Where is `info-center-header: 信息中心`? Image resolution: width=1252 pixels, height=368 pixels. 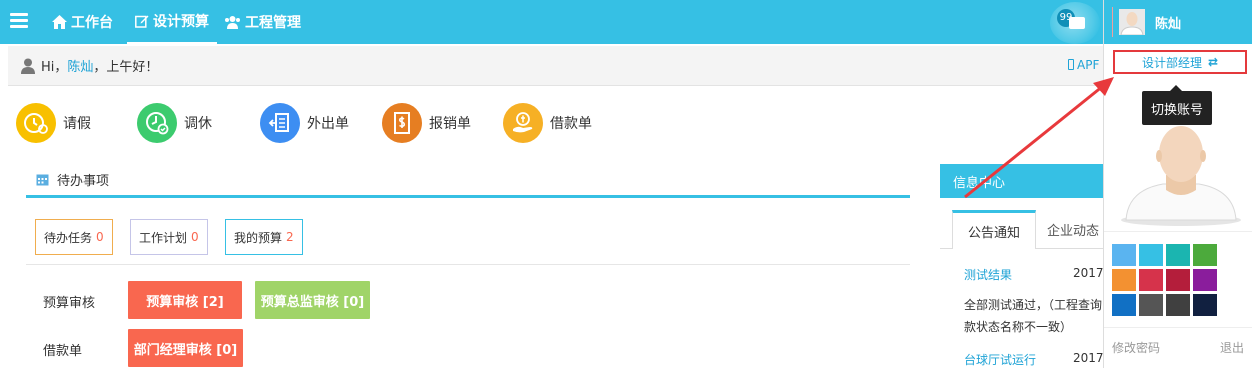
info-center-header: 信息中心 is located at coordinates (1022, 181).